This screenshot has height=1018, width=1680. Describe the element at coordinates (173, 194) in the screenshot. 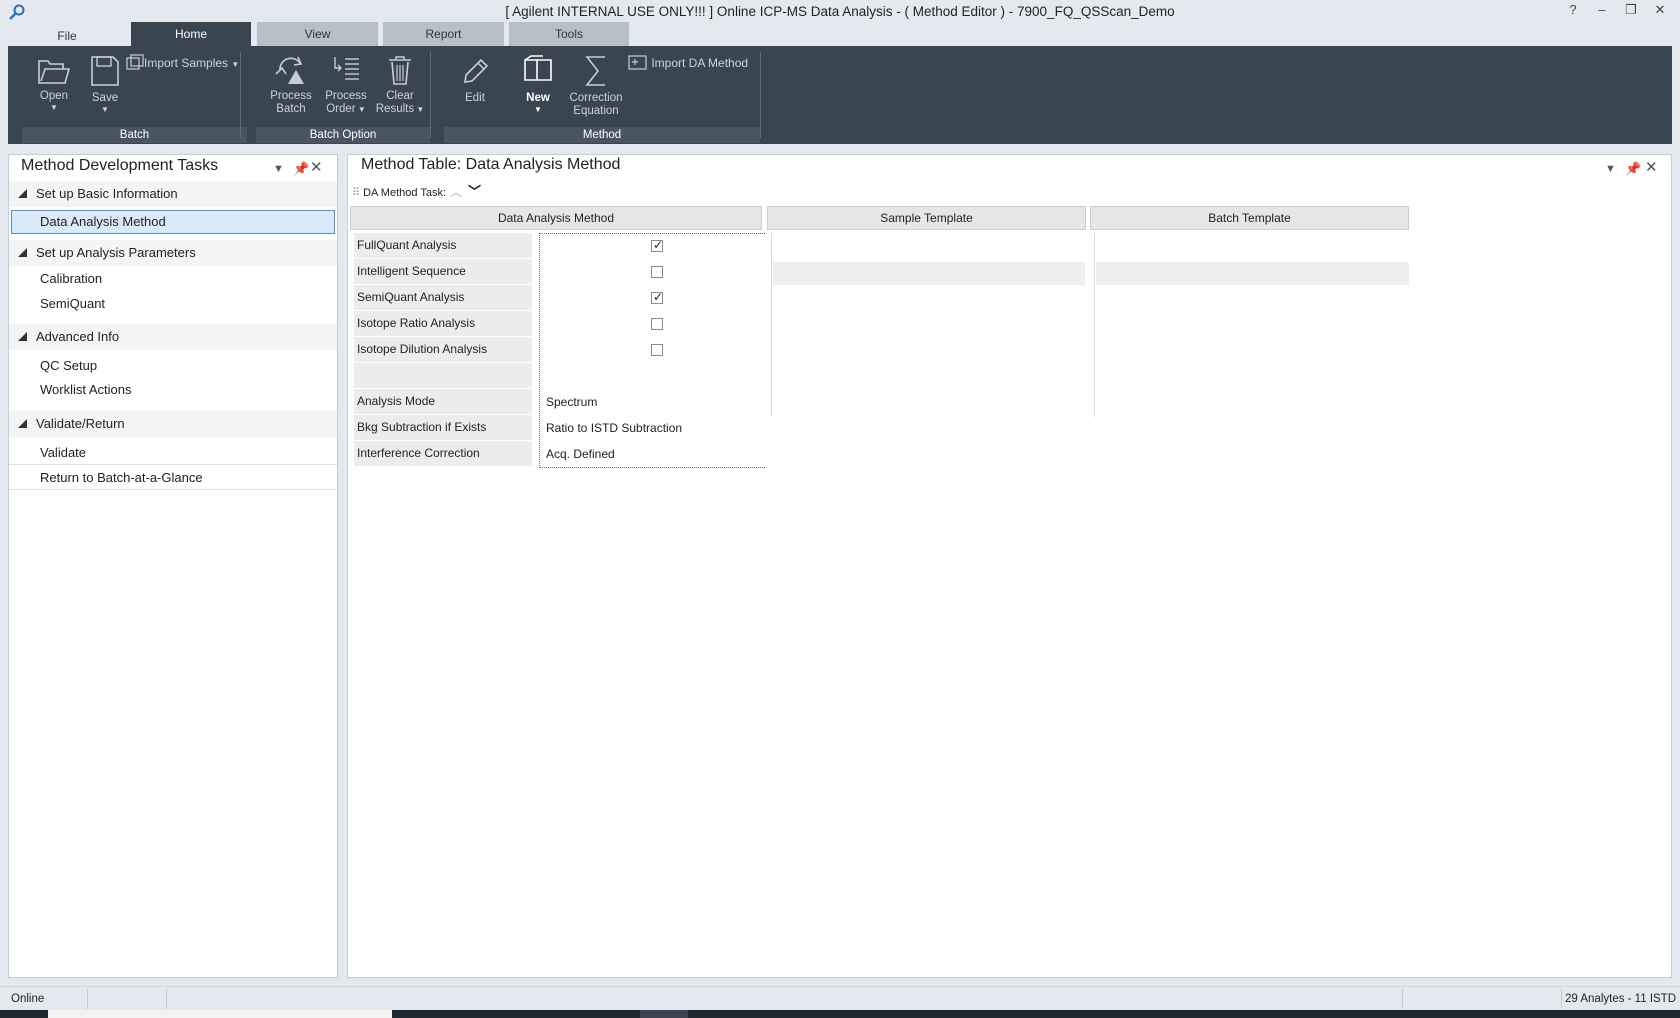

I see `section-basic-information: Set up Basic Information` at that location.